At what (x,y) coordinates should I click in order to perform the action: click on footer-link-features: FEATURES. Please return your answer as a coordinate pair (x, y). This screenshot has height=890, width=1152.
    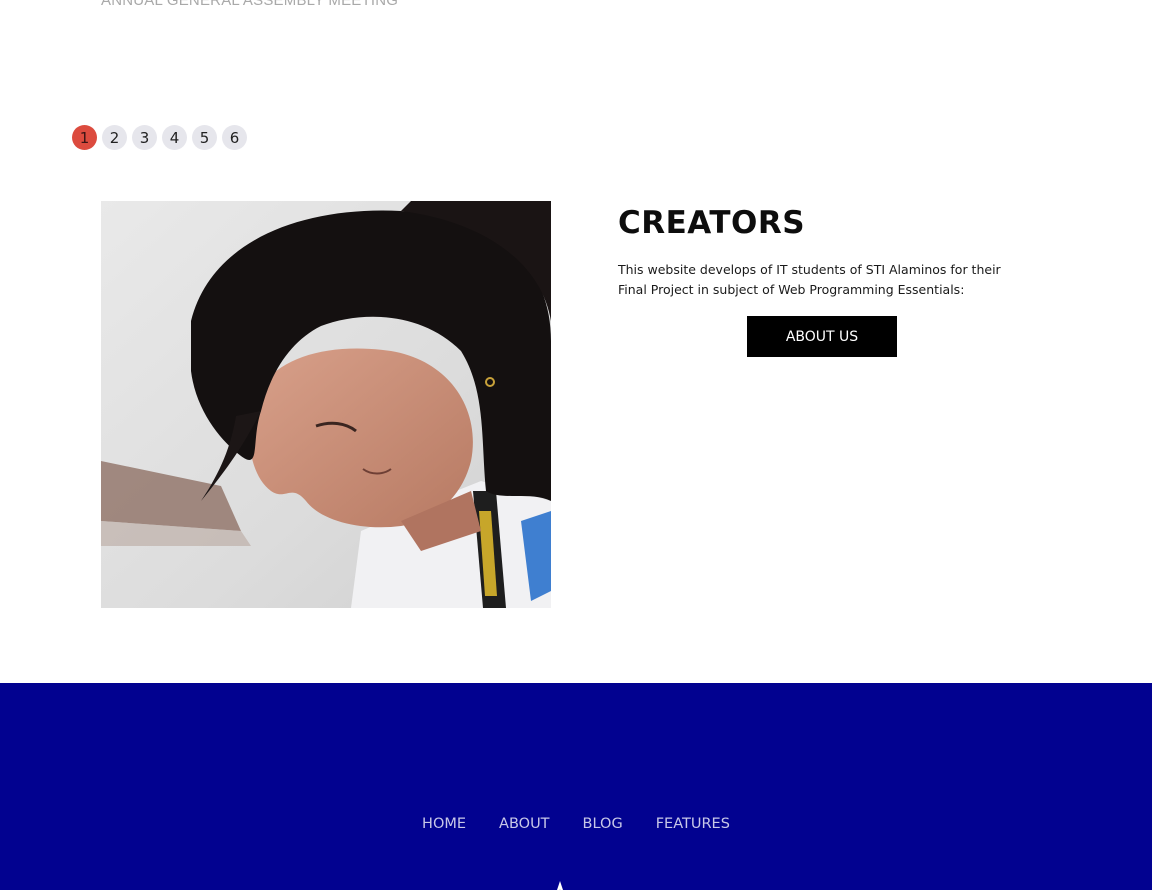
    Looking at the image, I should click on (693, 824).